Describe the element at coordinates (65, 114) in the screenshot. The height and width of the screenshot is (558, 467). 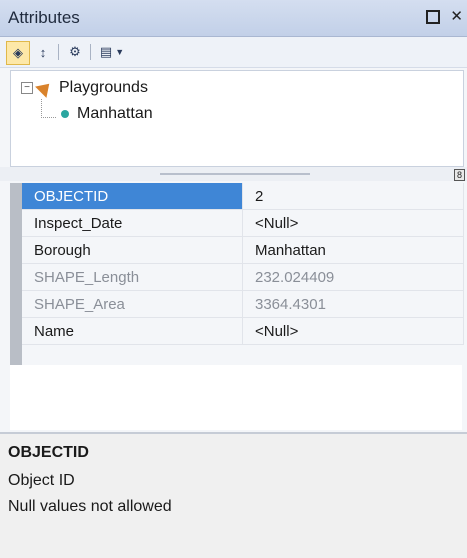
I see `feature-point-icon` at that location.